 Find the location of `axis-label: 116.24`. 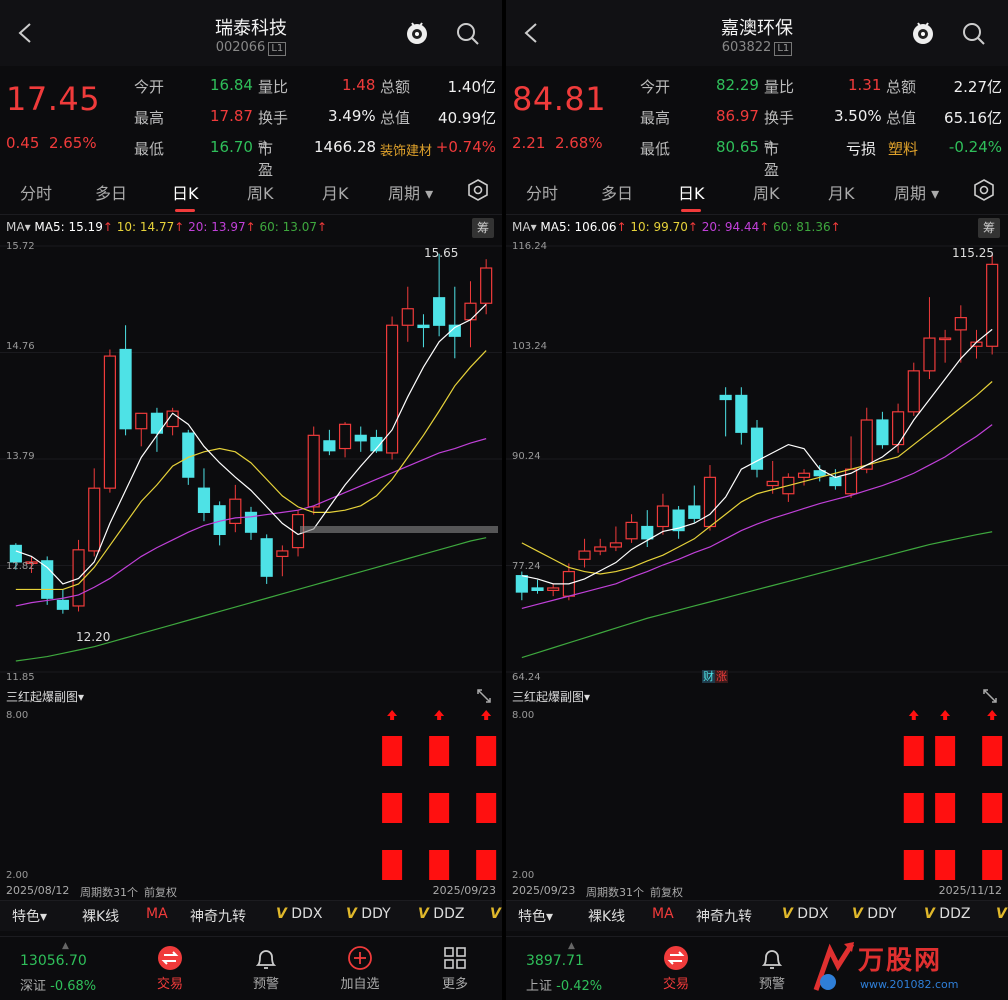

axis-label: 116.24 is located at coordinates (529, 246).